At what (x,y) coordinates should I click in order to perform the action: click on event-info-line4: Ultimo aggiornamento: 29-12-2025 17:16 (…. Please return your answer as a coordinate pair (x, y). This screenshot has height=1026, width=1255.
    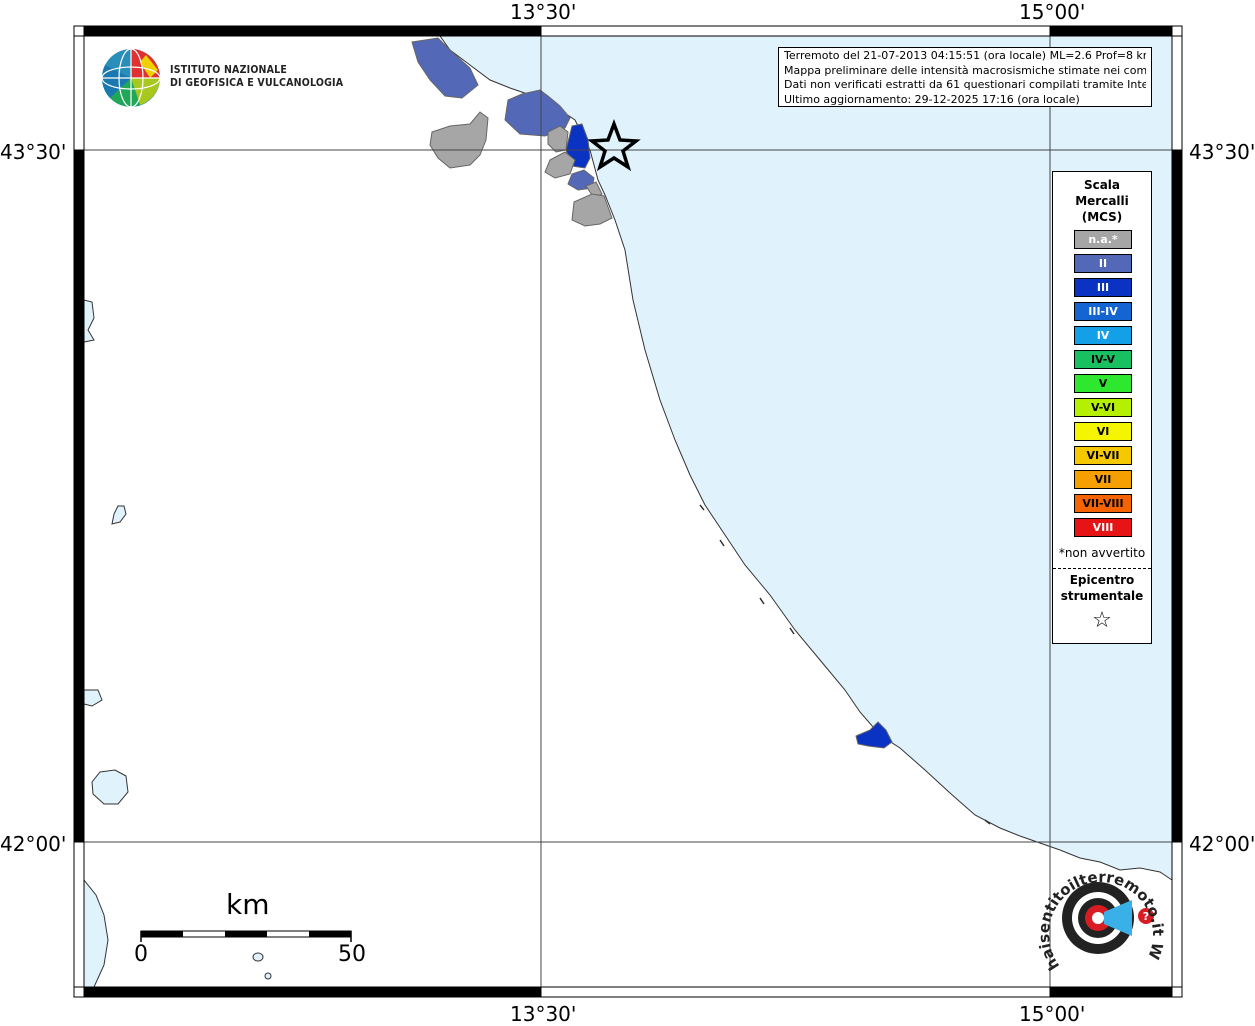
    Looking at the image, I should click on (932, 99).